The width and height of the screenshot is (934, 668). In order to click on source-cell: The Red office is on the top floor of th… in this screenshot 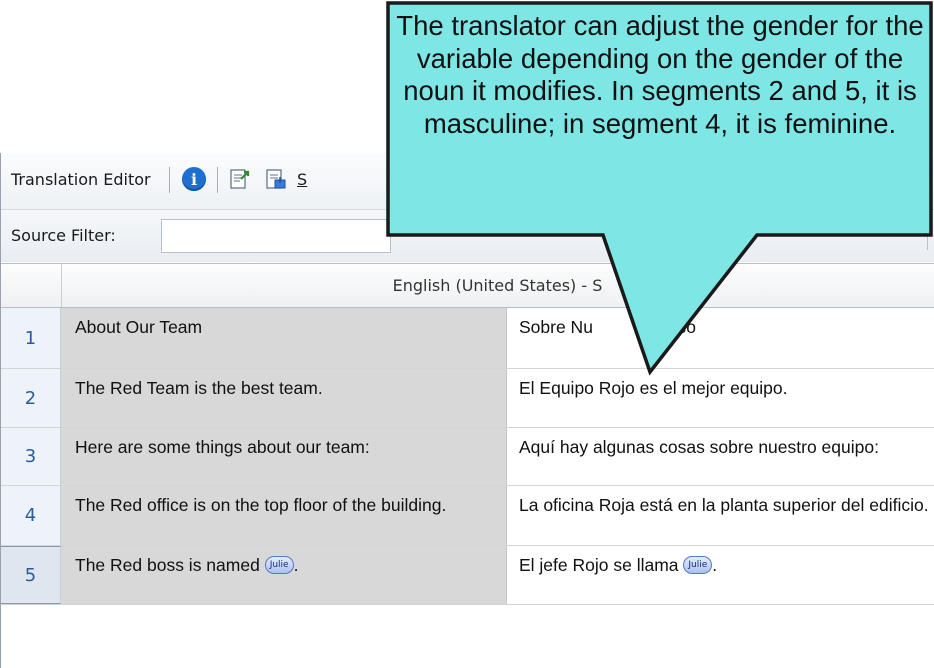, I will do `click(284, 515)`.